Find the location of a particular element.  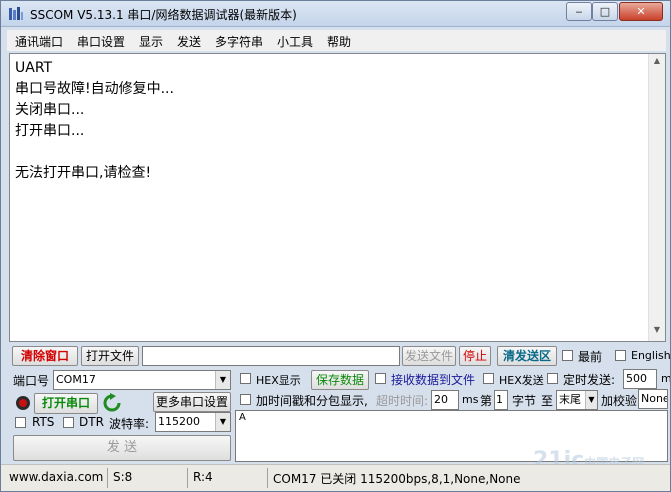

close-button: ✕ is located at coordinates (641, 11).